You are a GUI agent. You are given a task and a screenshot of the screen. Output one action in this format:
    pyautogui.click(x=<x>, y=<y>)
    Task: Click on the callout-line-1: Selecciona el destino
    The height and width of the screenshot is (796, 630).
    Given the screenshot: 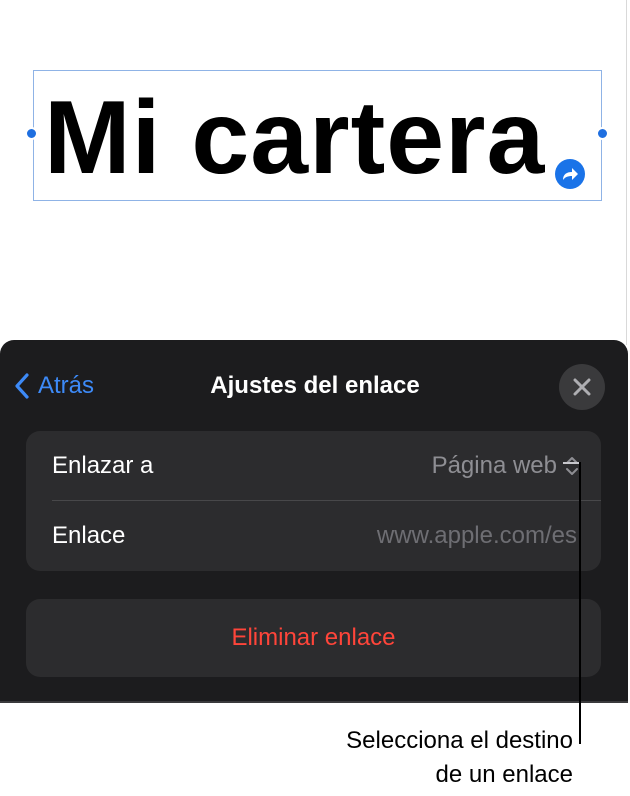 What is the action you would take?
    pyautogui.click(x=459, y=740)
    